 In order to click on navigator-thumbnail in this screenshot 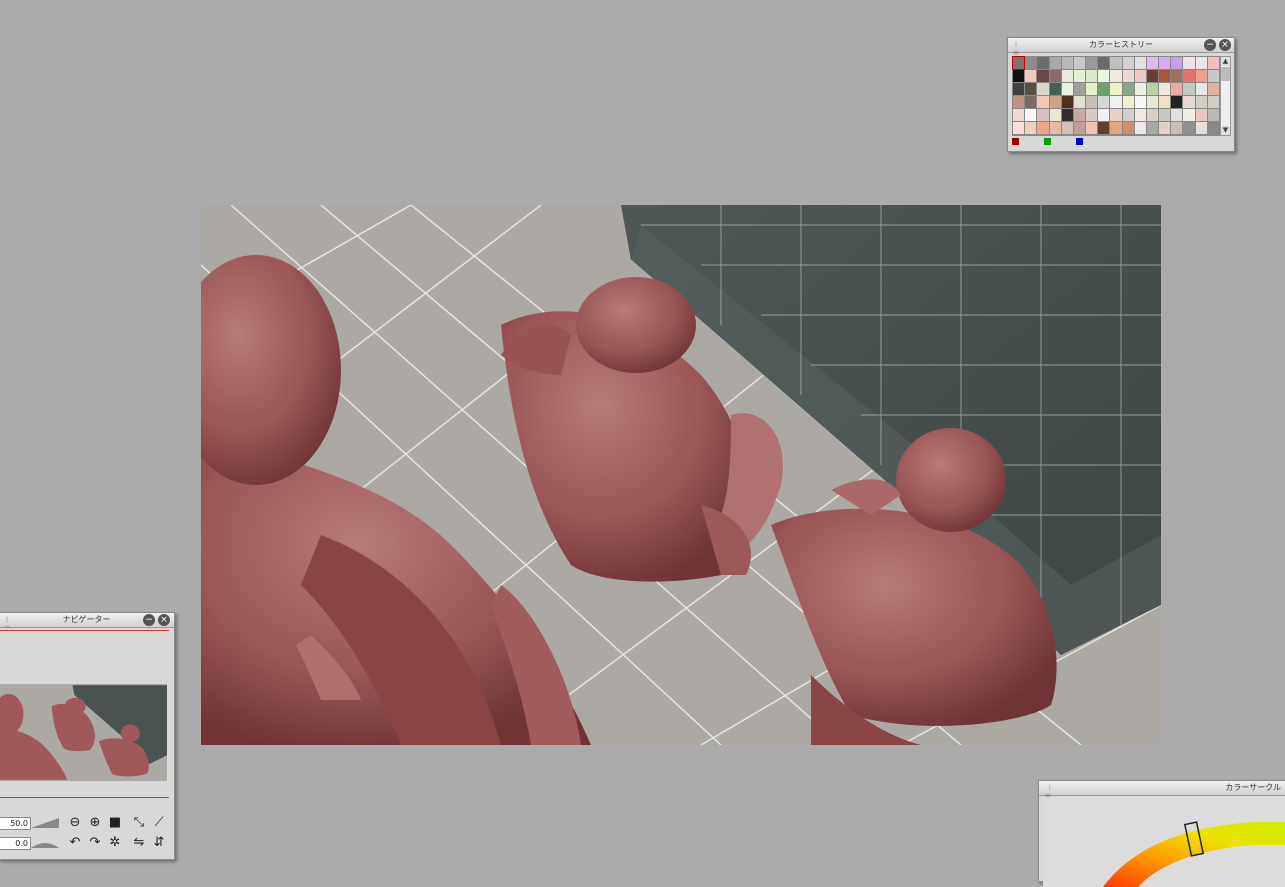, I will do `click(83, 732)`.